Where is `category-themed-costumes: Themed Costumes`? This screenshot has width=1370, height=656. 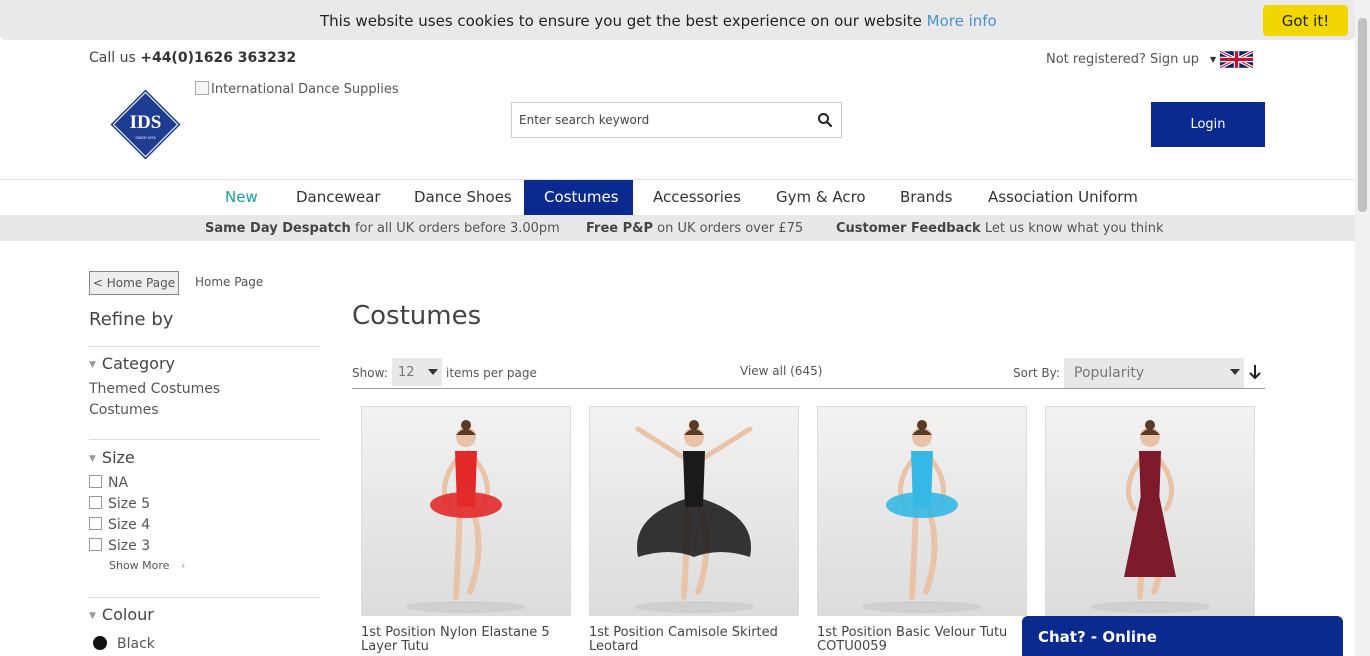 category-themed-costumes: Themed Costumes is located at coordinates (154, 389).